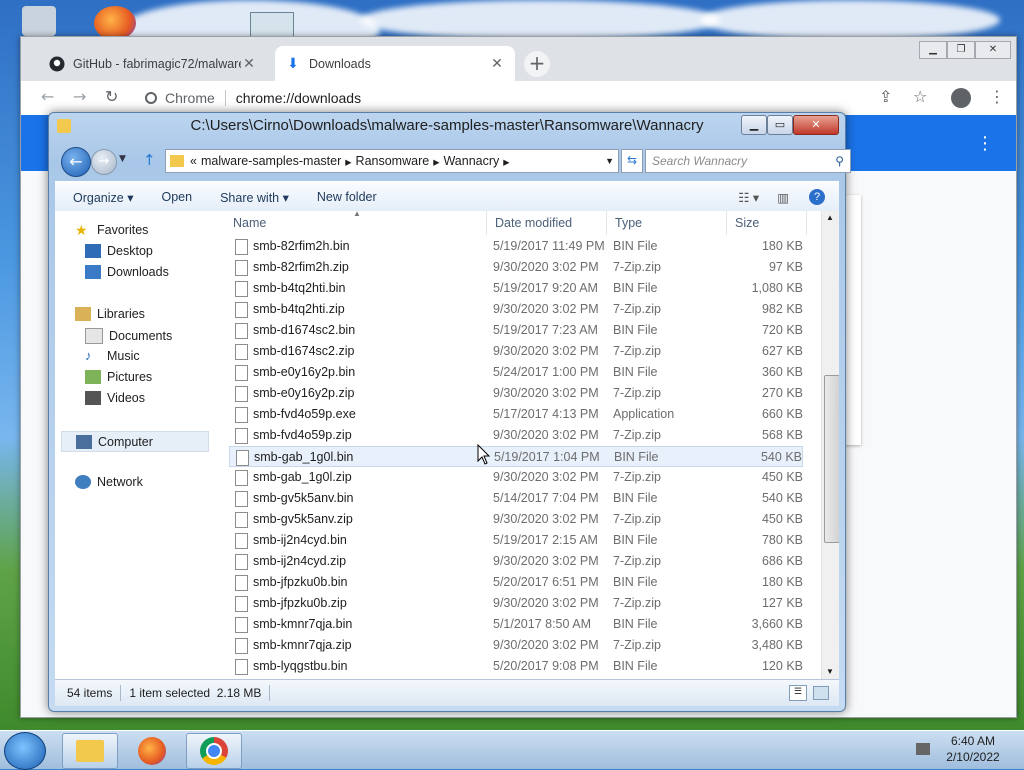 The height and width of the screenshot is (770, 1024). I want to click on selection-info: 1 item selected 2.18 MB, so click(195, 693).